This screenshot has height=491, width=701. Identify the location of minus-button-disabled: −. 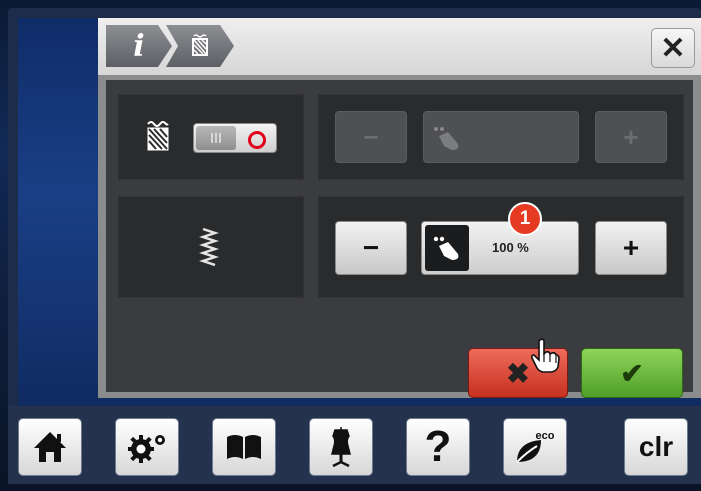
(371, 137).